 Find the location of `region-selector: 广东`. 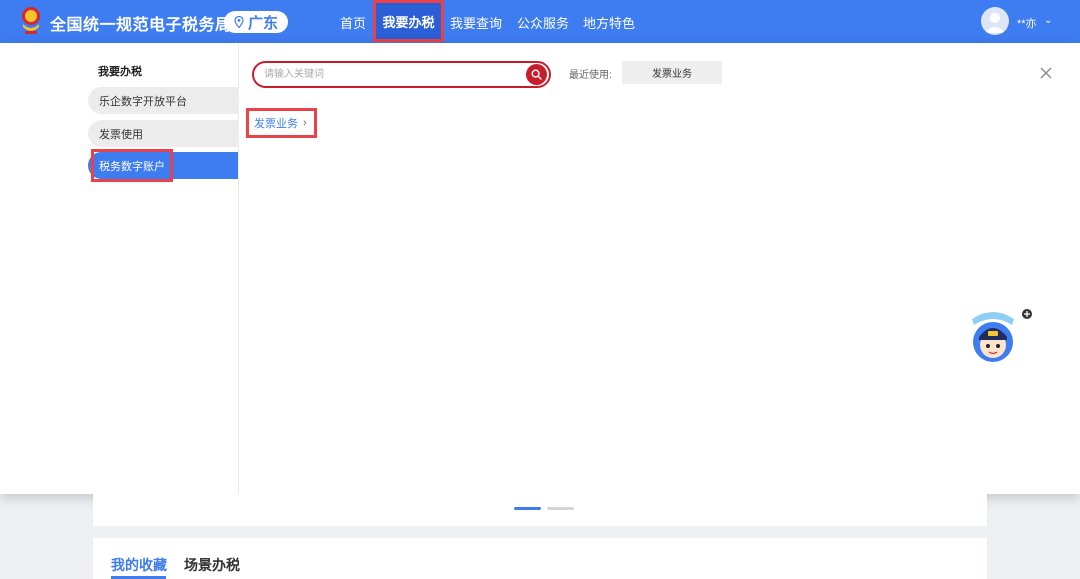

region-selector: 广东 is located at coordinates (256, 22).